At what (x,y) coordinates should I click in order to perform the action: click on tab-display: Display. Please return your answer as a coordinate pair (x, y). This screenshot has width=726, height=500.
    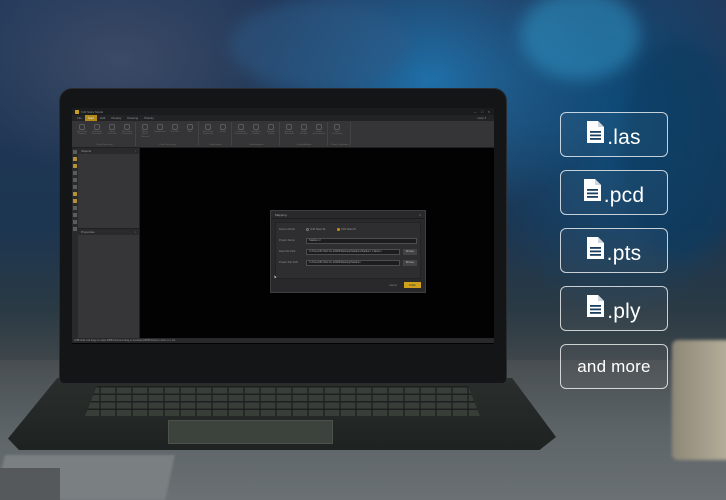
    Looking at the image, I should click on (116, 118).